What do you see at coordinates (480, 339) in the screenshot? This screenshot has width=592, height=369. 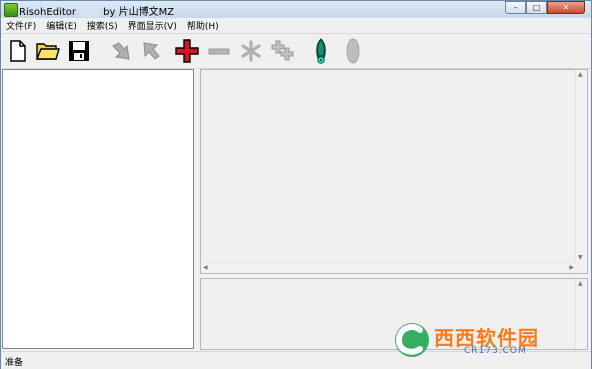 I see `watermark: 西西软件园 CR173.COM` at bounding box center [480, 339].